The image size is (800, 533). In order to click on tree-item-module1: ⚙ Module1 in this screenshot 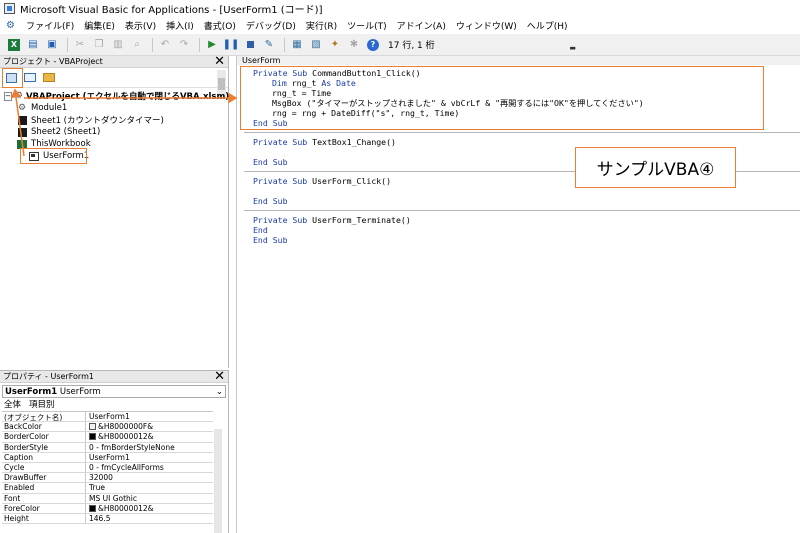, I will do `click(116, 108)`.